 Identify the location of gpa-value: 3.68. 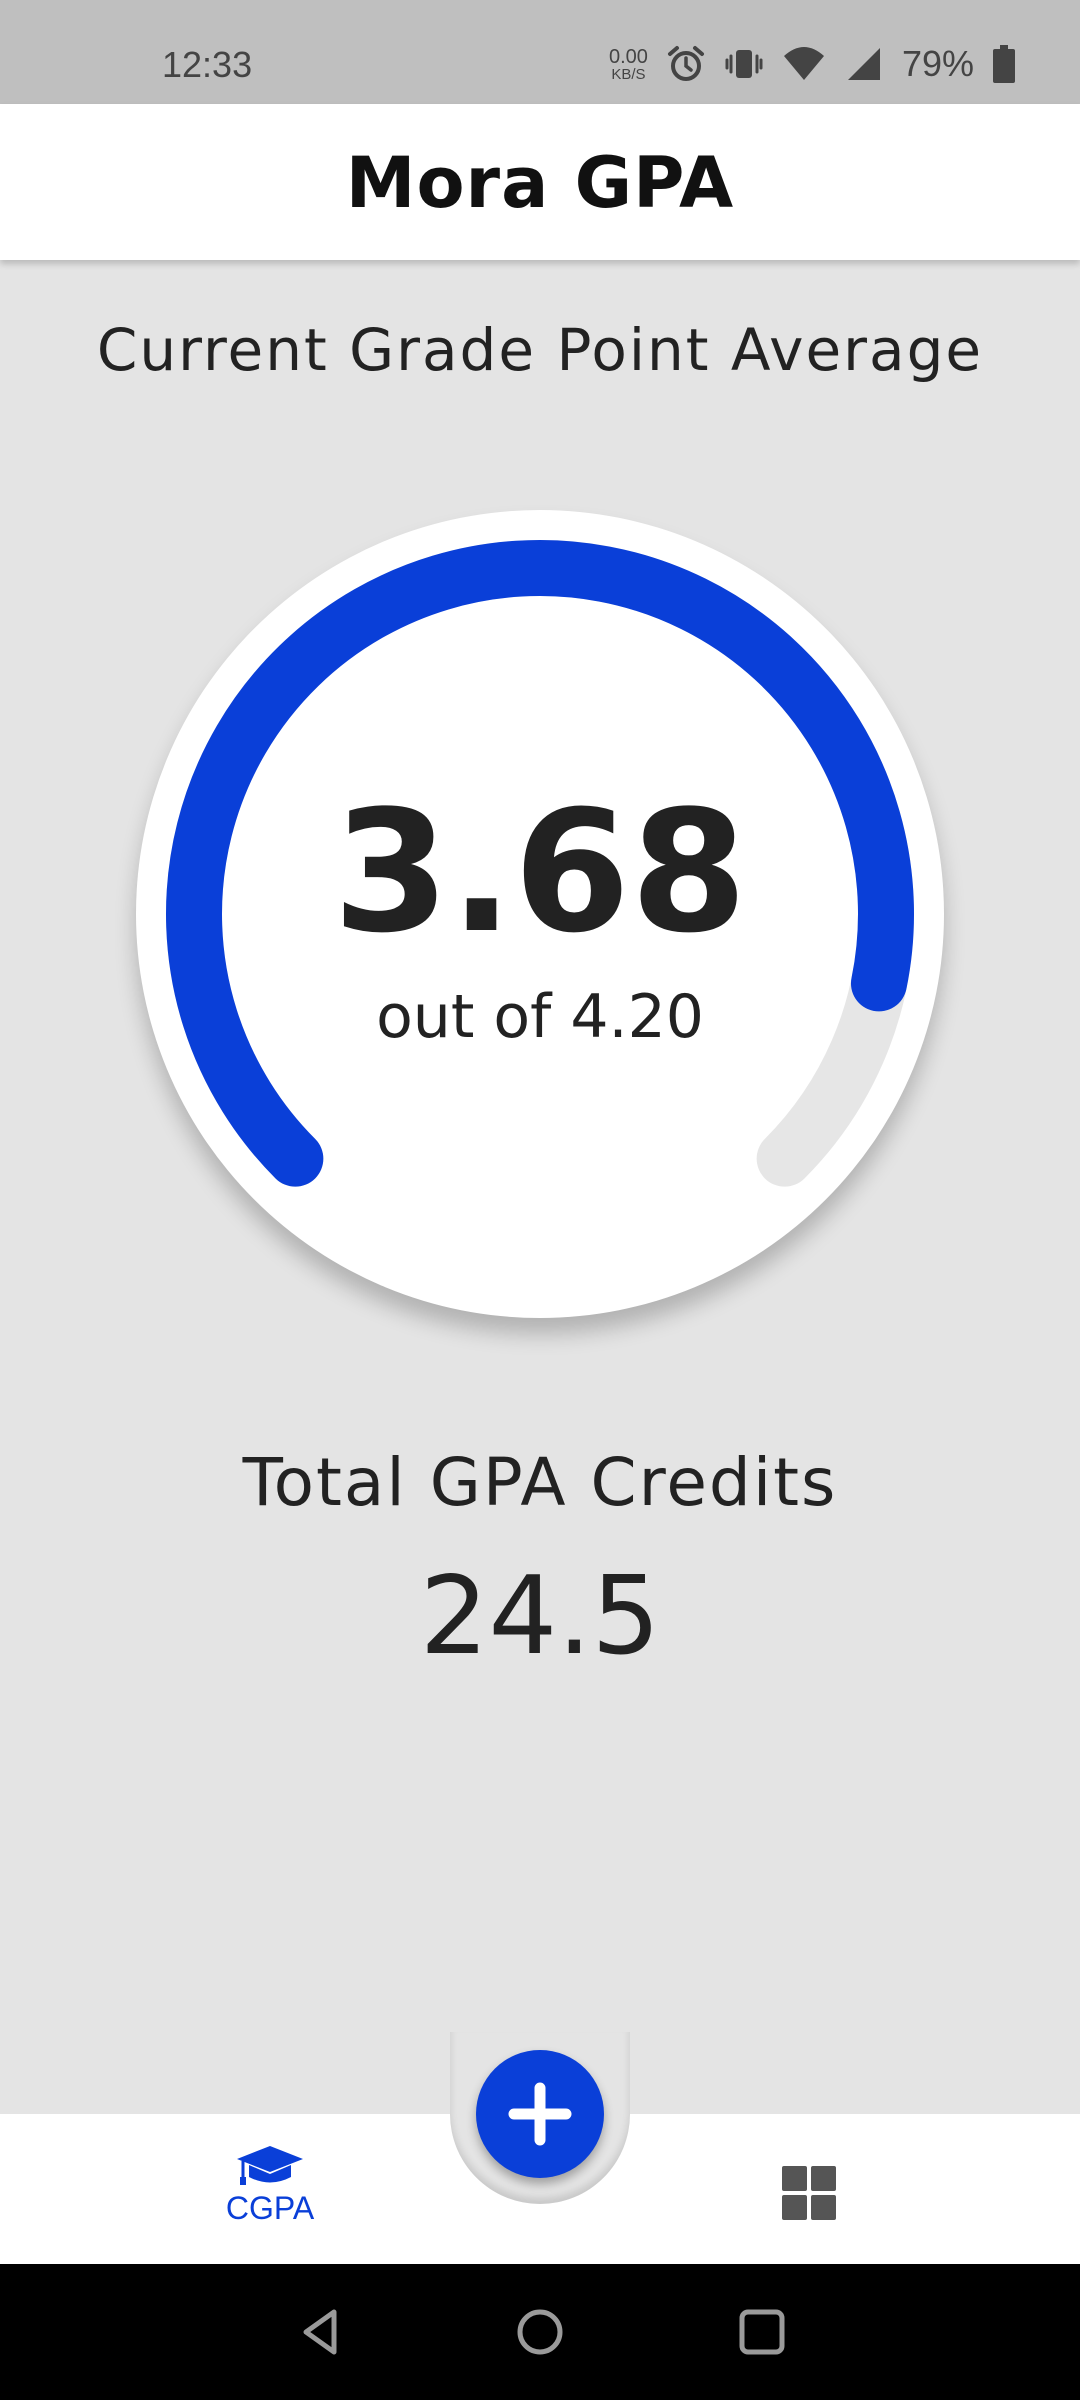
(540, 872).